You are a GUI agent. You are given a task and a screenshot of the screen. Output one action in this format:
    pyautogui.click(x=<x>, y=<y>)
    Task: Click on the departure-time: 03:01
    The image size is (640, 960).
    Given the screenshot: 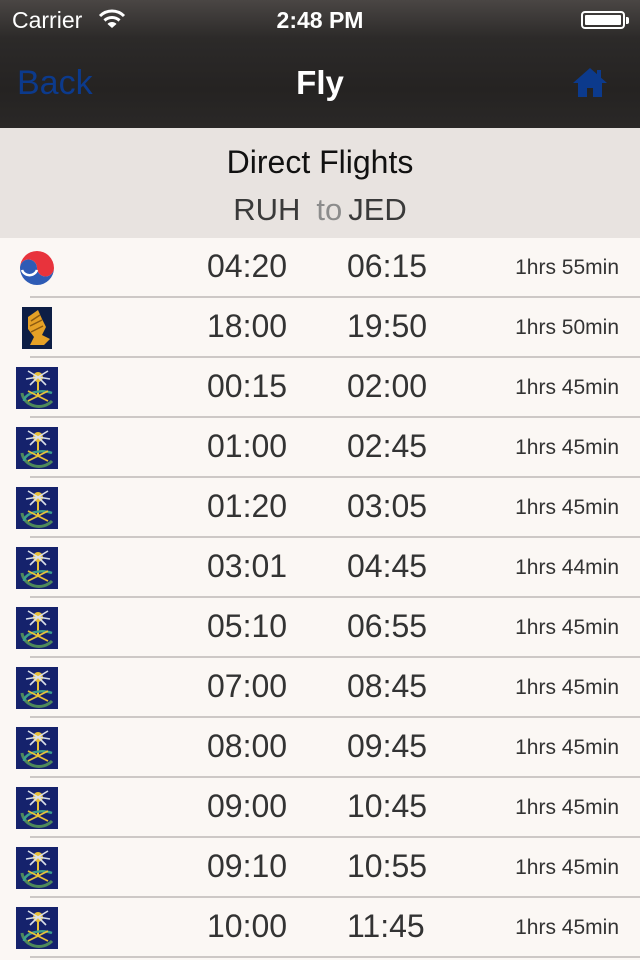 What is the action you would take?
    pyautogui.click(x=247, y=566)
    